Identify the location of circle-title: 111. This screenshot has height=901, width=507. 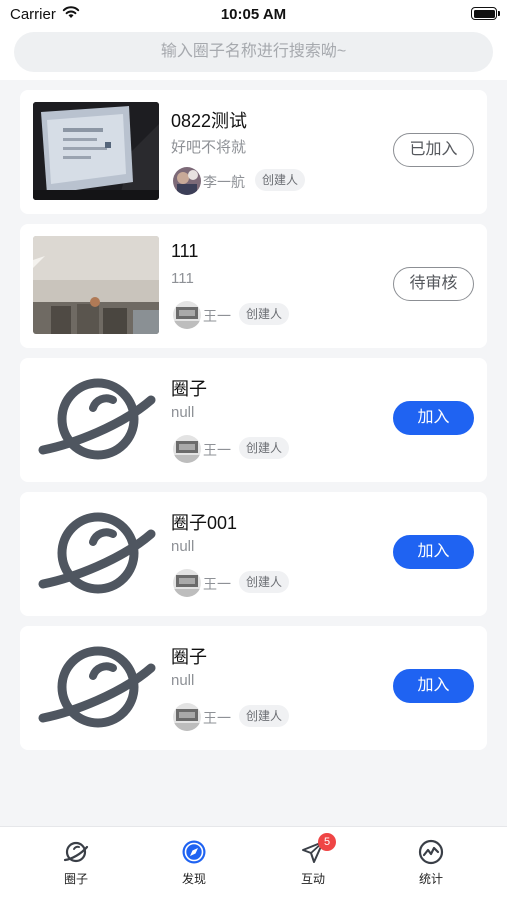
(185, 251).